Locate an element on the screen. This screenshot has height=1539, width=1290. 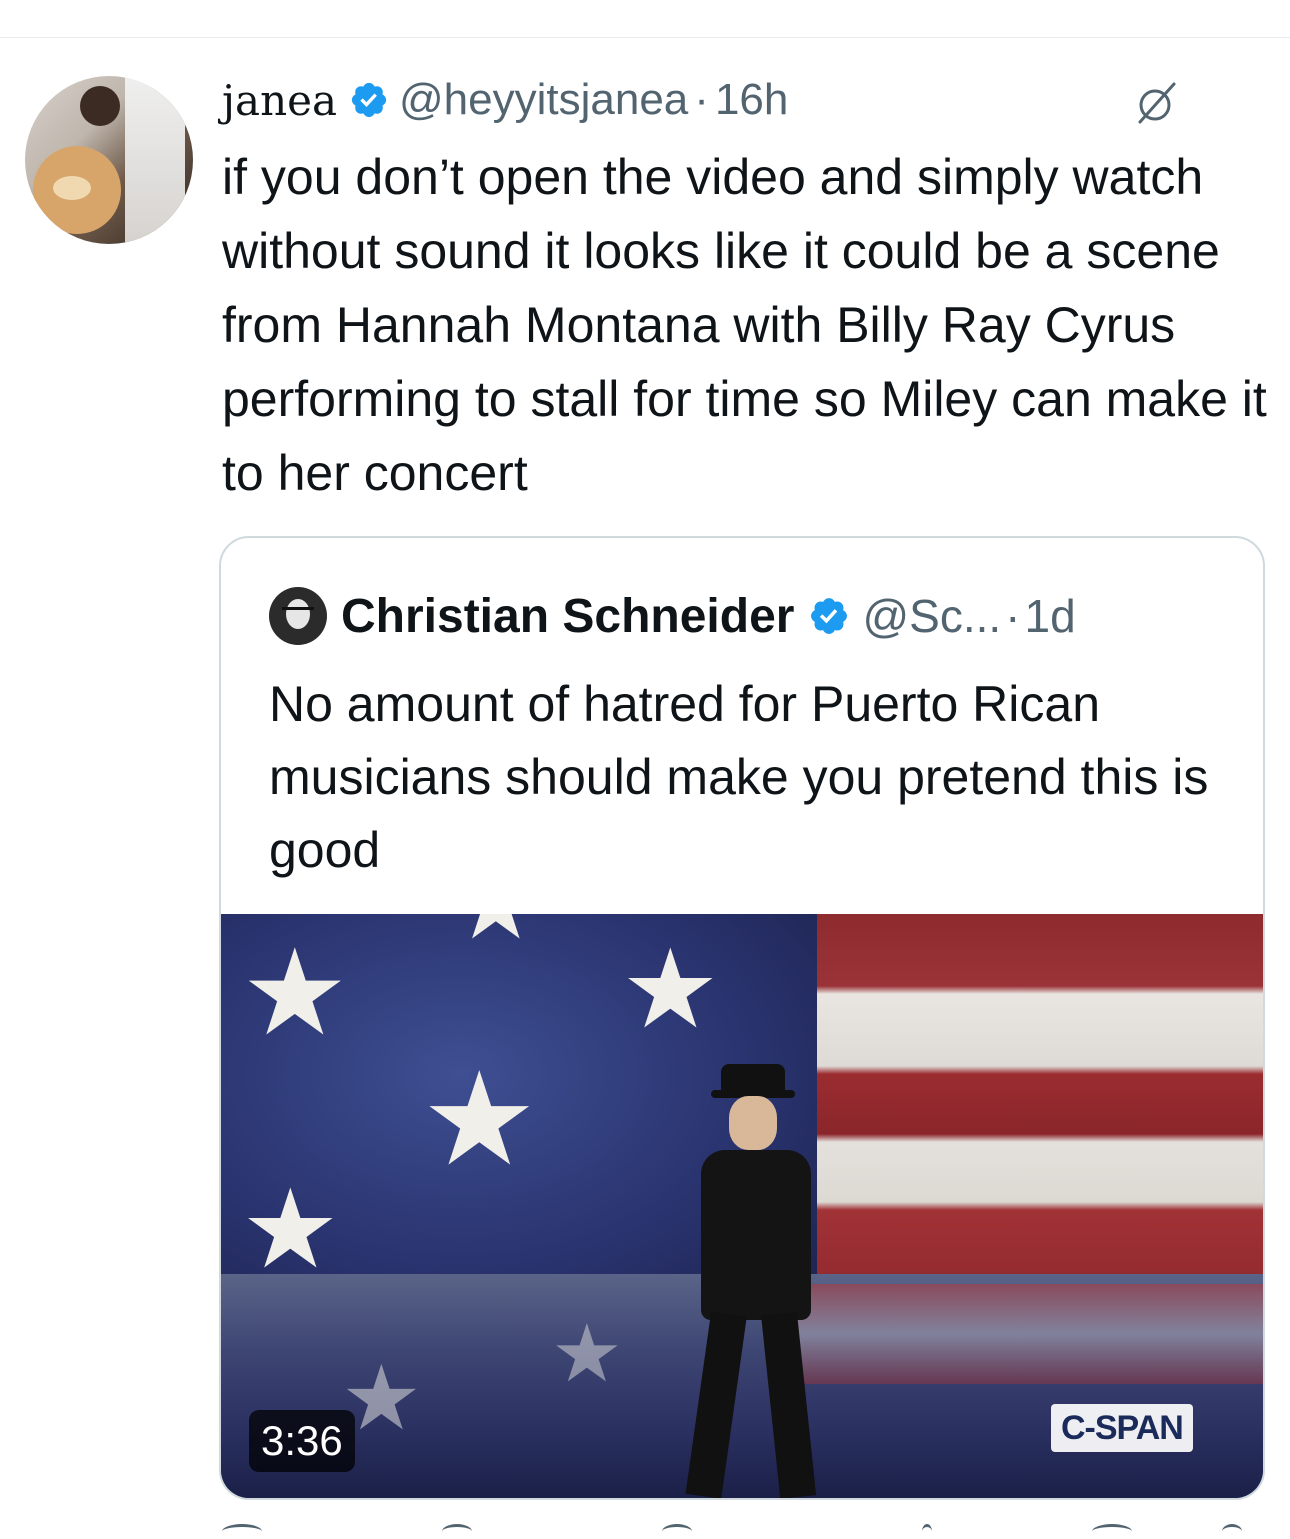
tweet-timestamp: 16h is located at coordinates (751, 100).